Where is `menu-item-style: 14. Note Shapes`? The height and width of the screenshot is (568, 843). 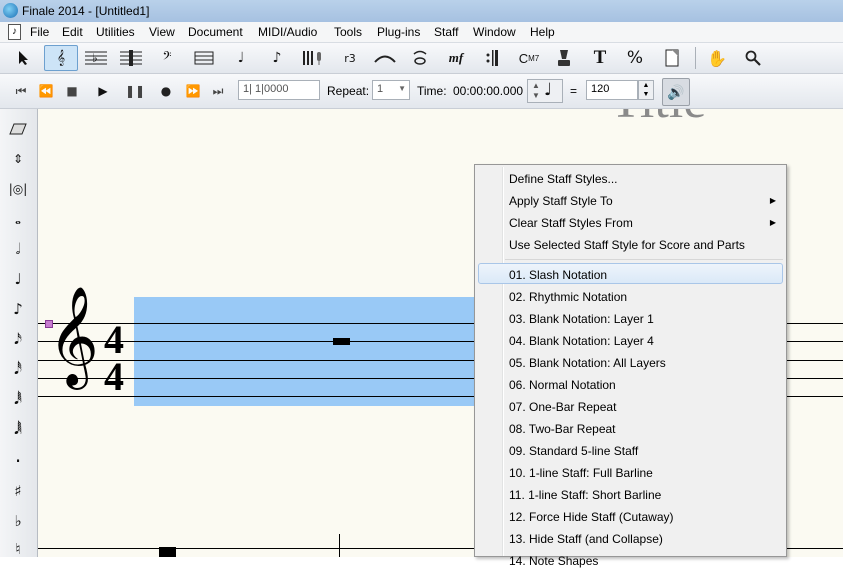 menu-item-style: 14. Note Shapes is located at coordinates (553, 561).